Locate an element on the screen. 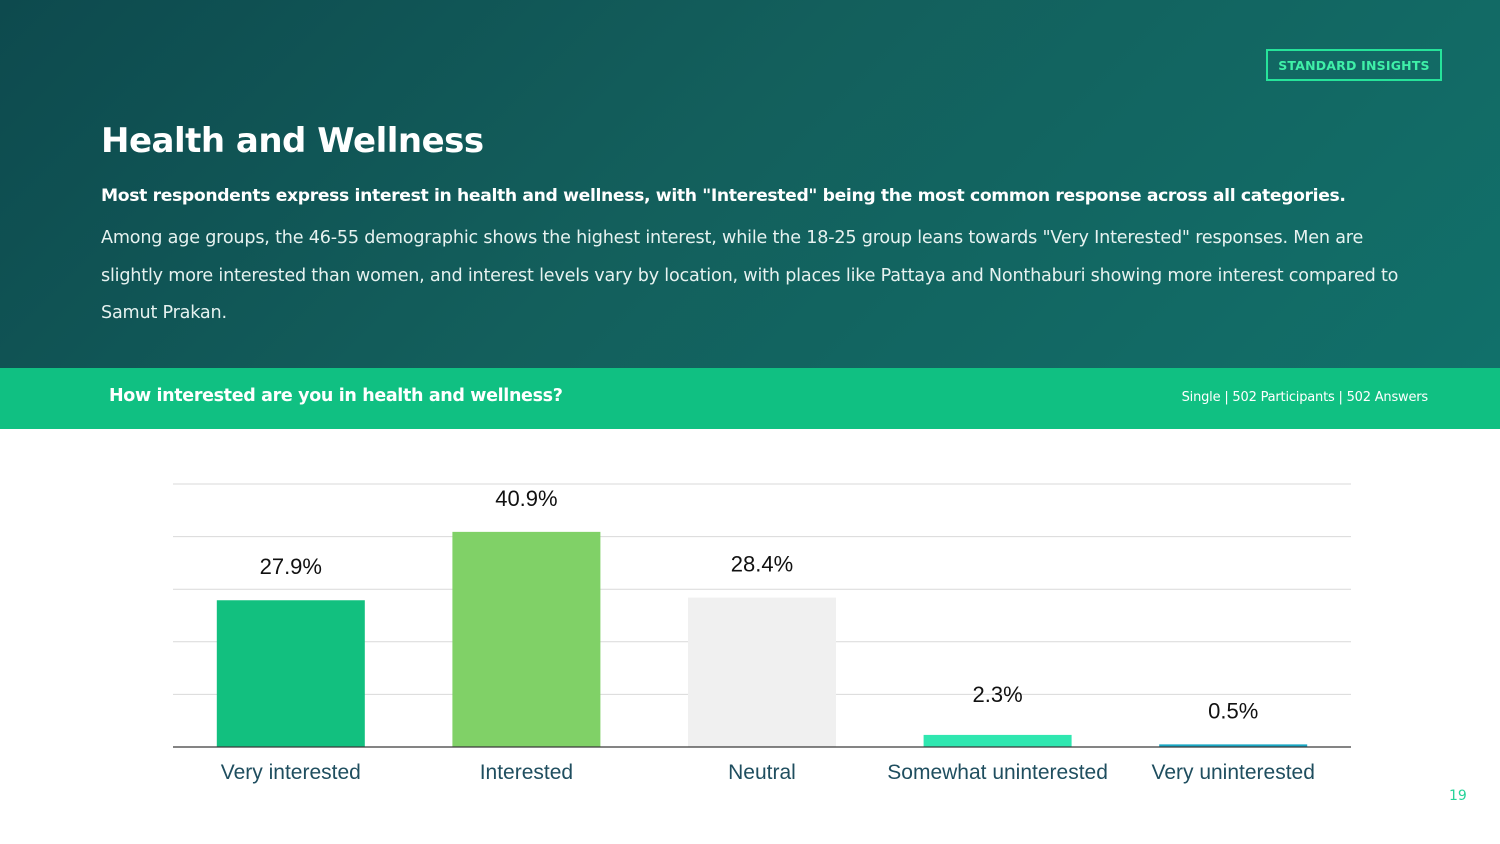 The height and width of the screenshot is (844, 1500). data-label: 40.9% is located at coordinates (526, 498).